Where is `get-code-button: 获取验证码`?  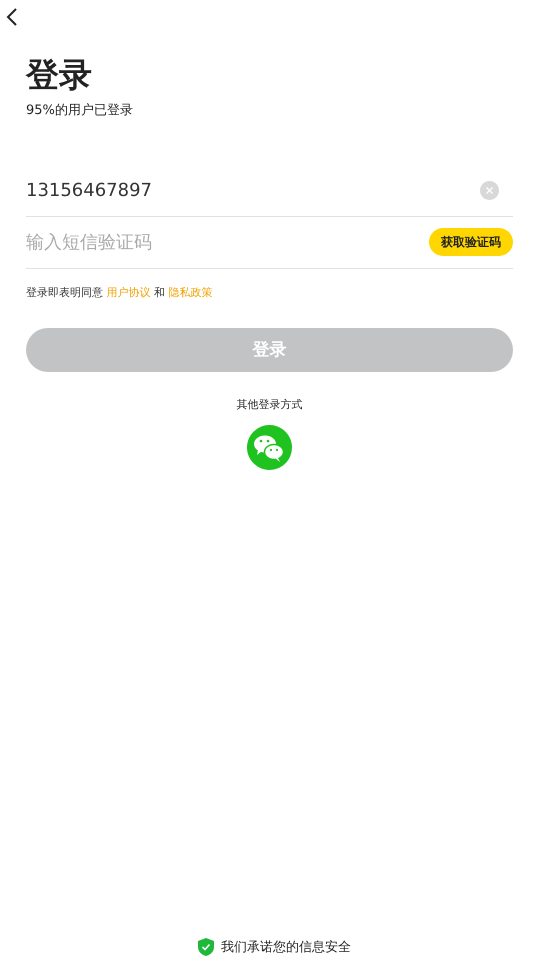 get-code-button: 获取验证码 is located at coordinates (471, 242).